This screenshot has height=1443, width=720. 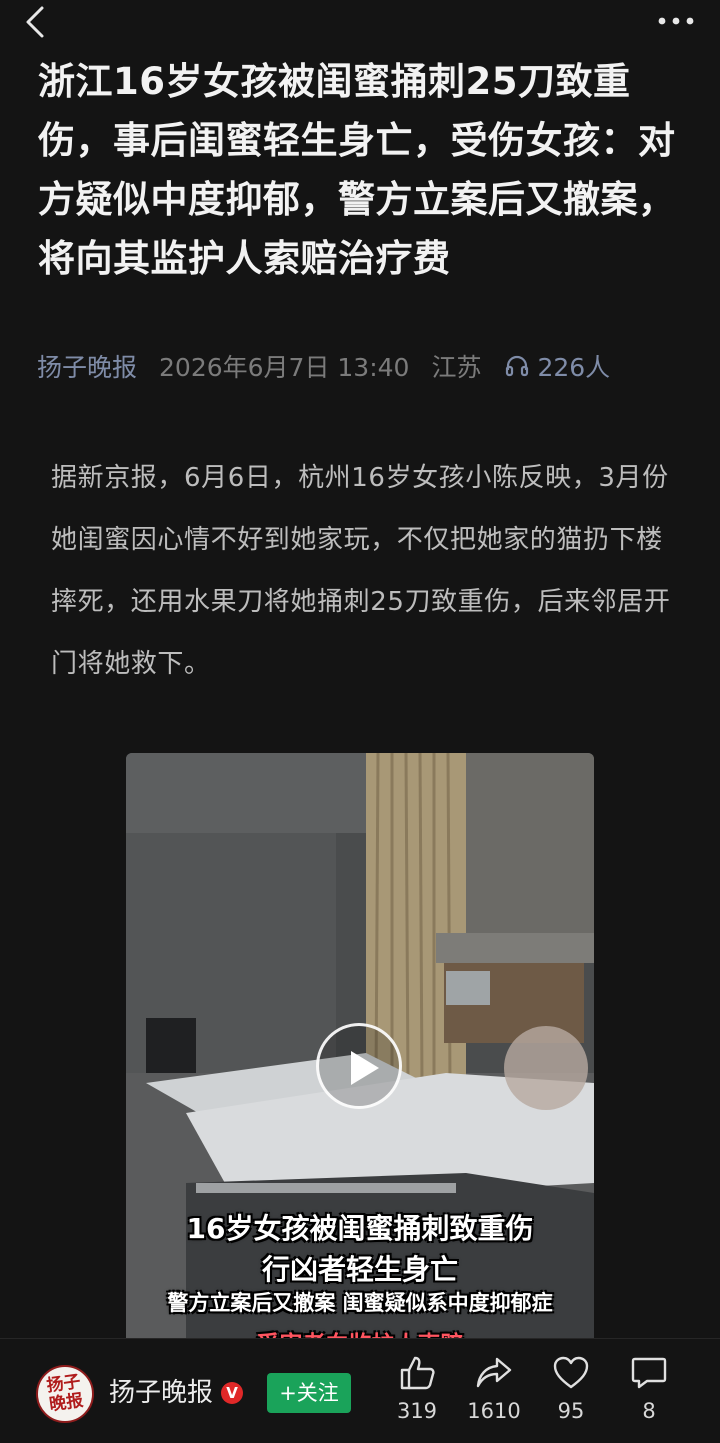 I want to click on top-bar, so click(x=360, y=23).